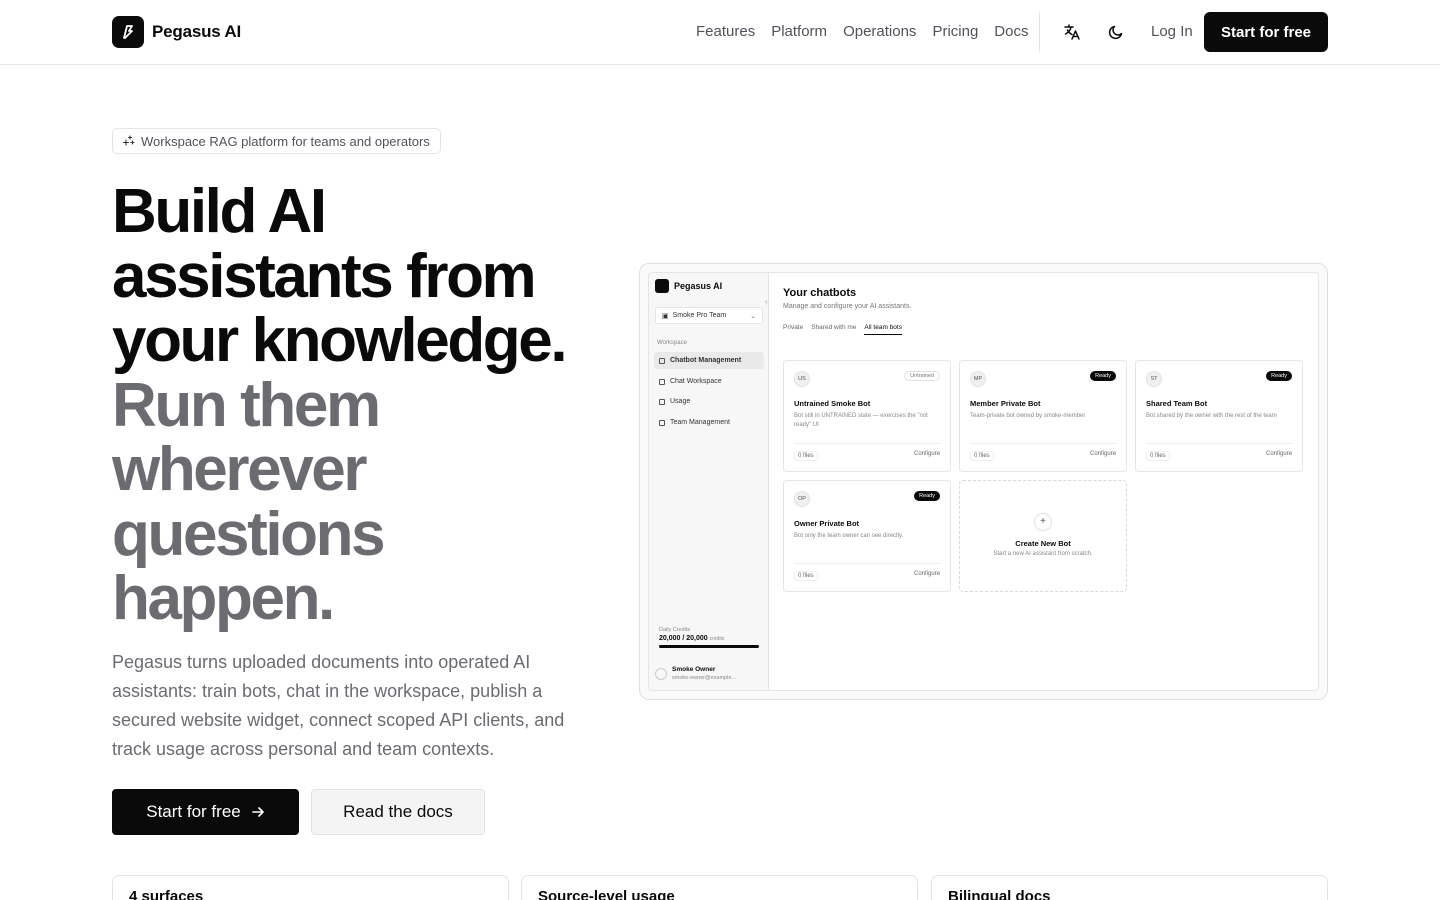  What do you see at coordinates (166, 894) in the screenshot?
I see `stat-card-title: 4 surfaces` at bounding box center [166, 894].